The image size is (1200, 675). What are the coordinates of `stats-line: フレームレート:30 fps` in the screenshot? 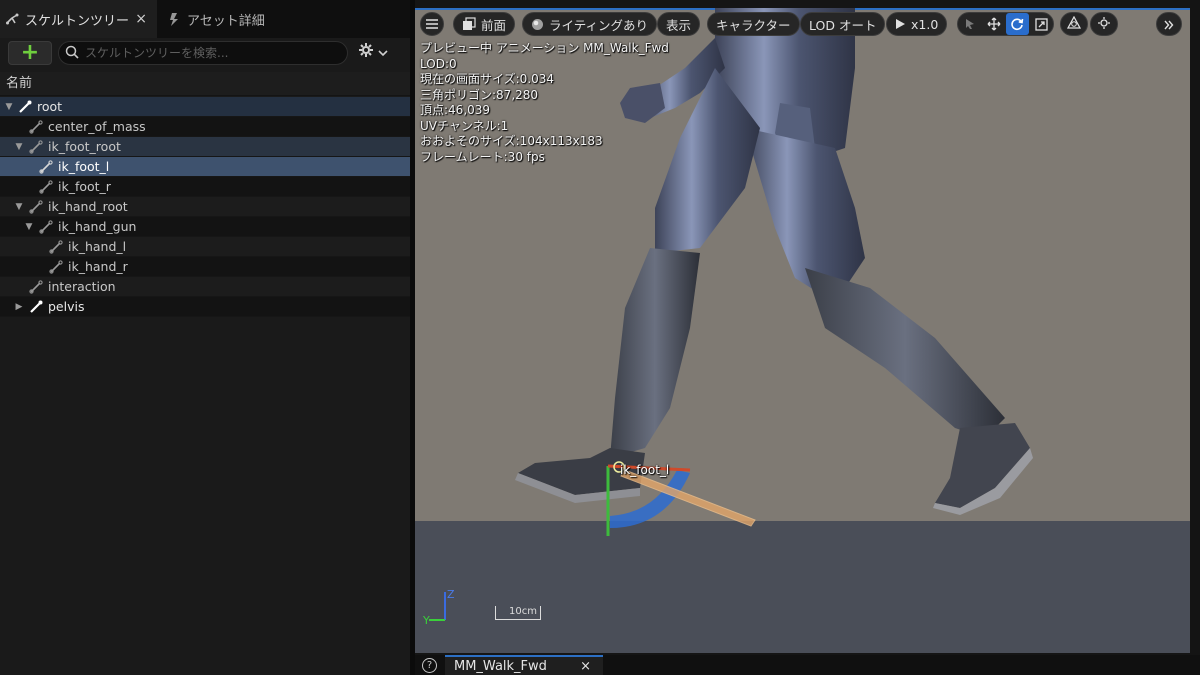 It's located at (482, 156).